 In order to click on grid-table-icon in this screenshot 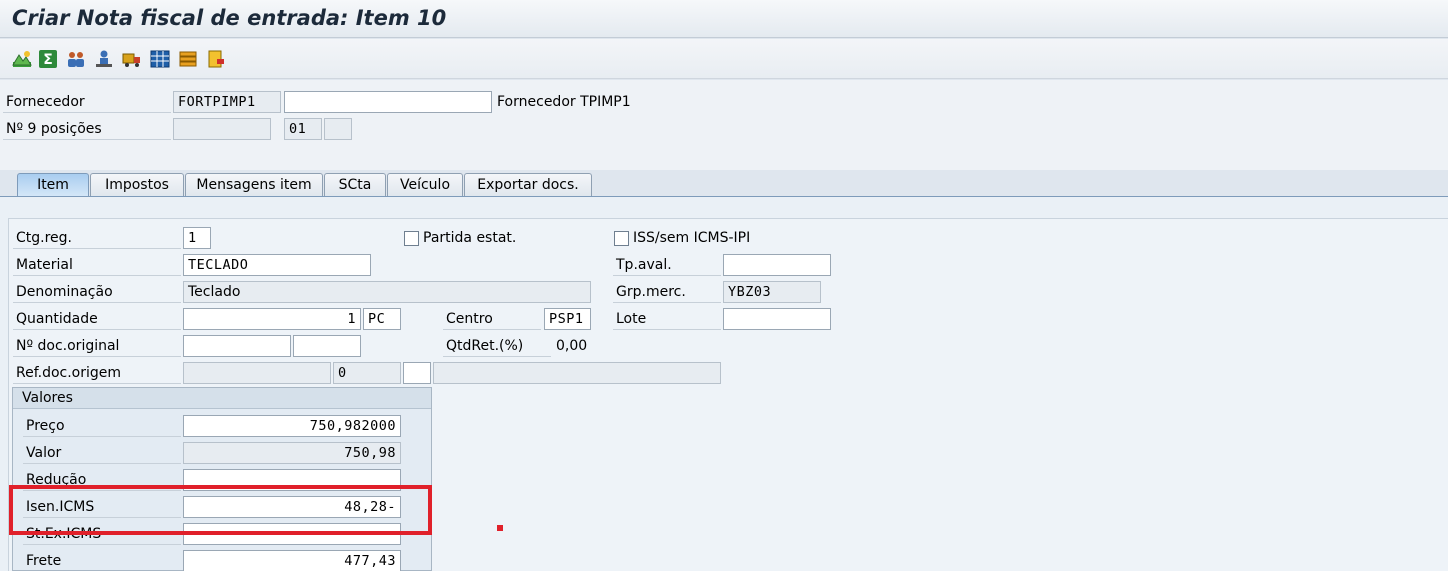, I will do `click(160, 59)`.